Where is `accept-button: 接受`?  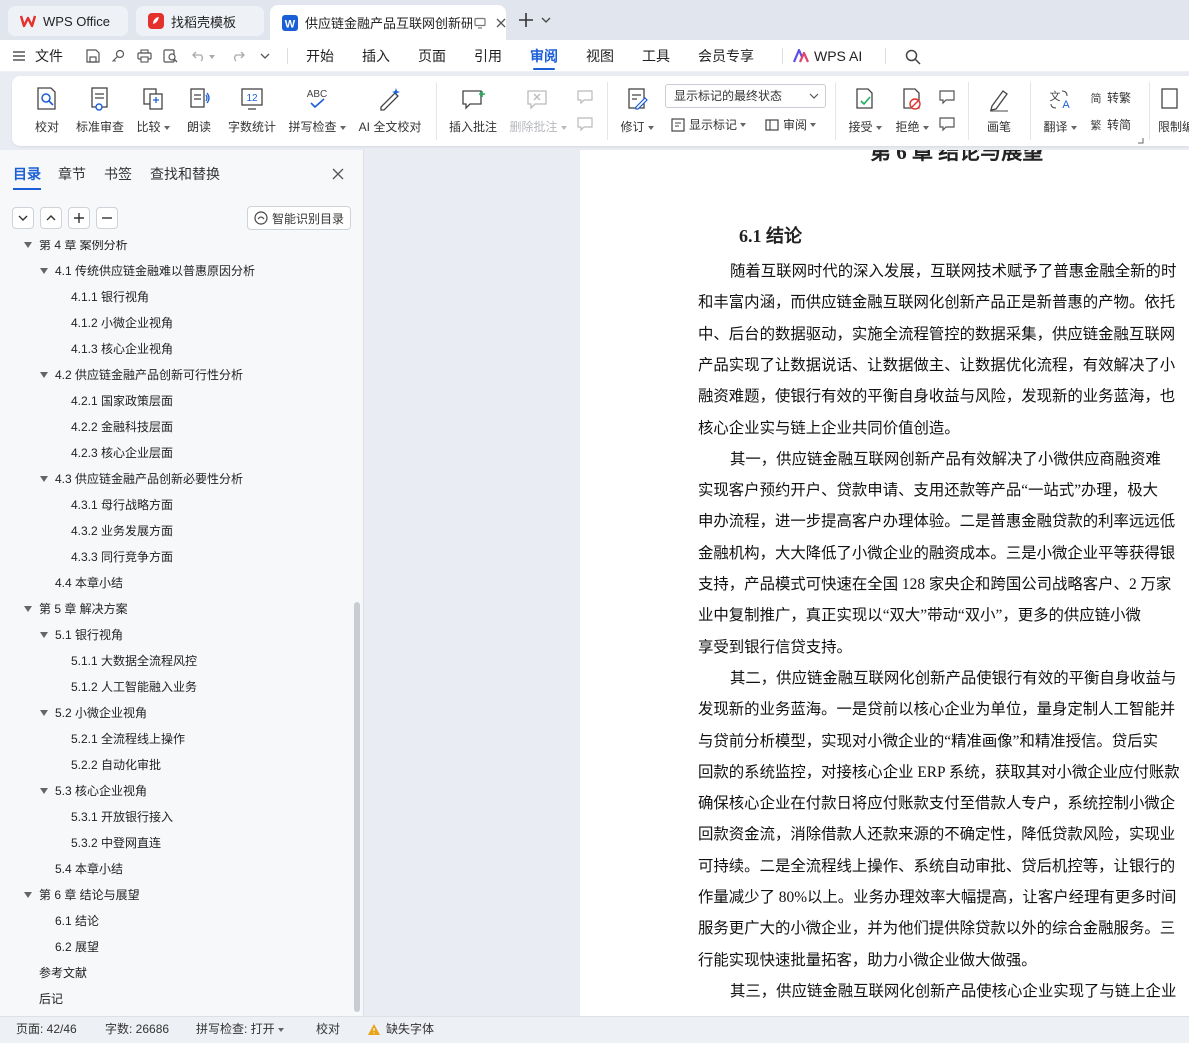 accept-button: 接受 is located at coordinates (865, 112).